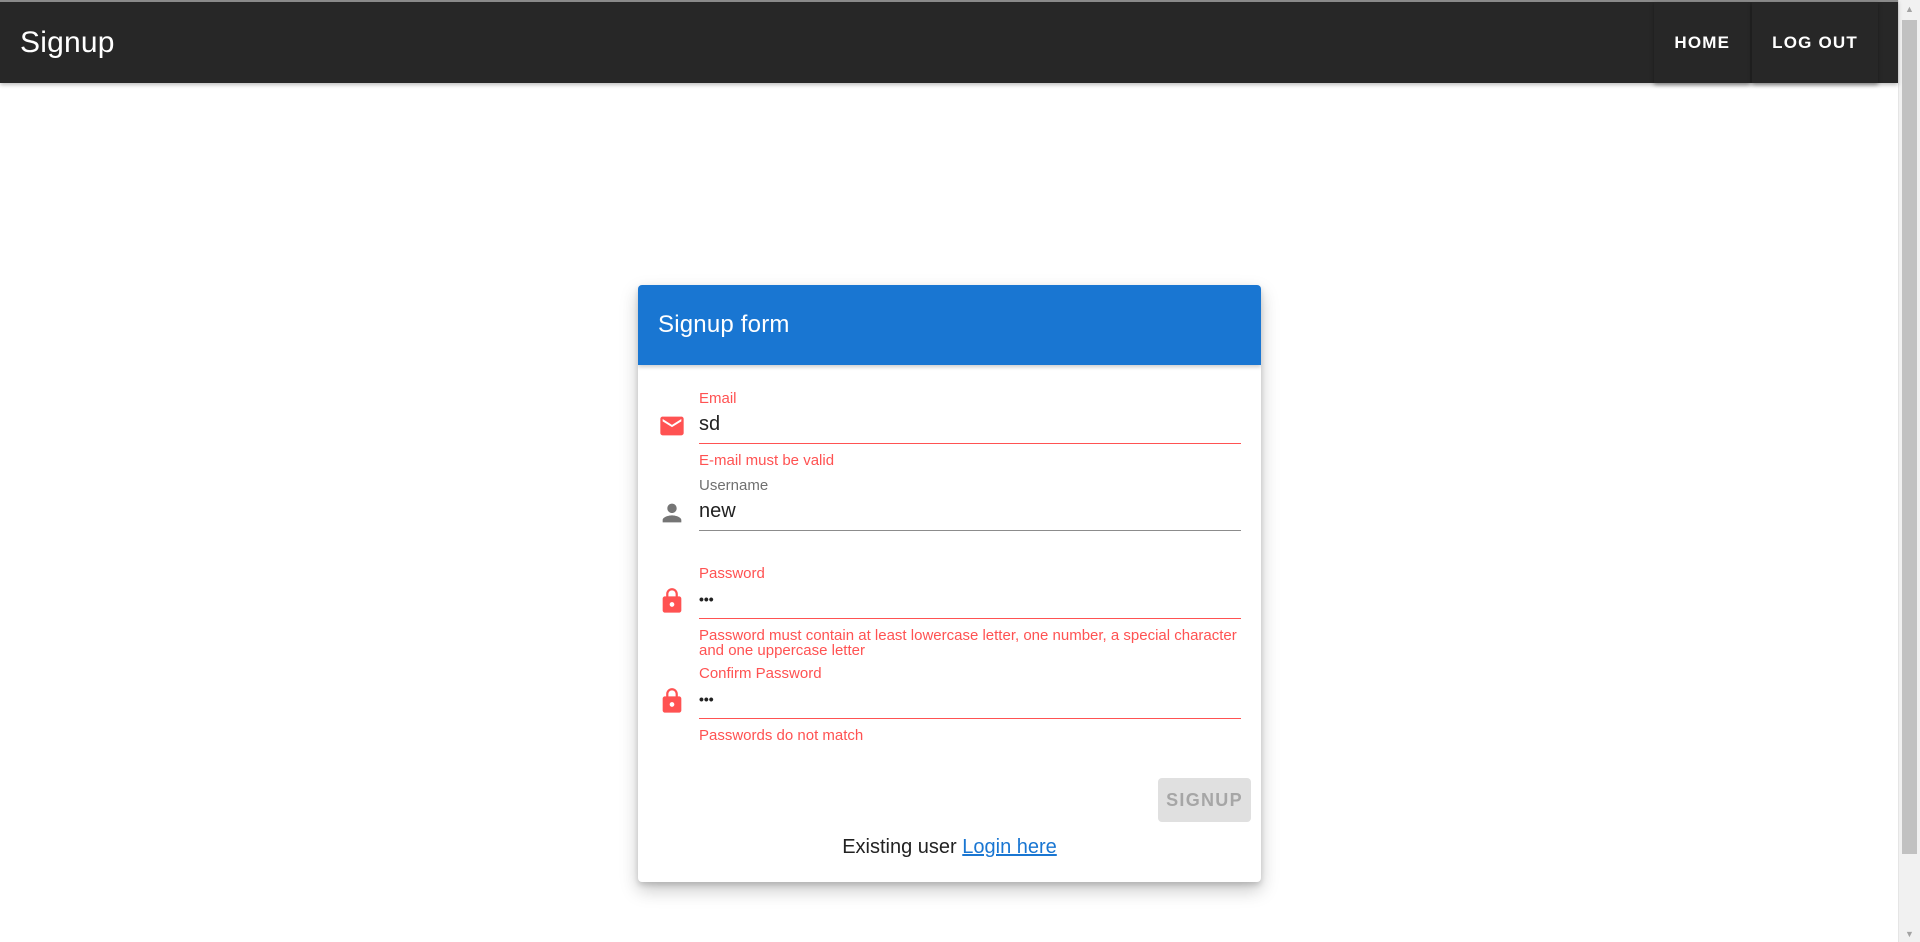 This screenshot has width=1920, height=942. What do you see at coordinates (672, 513) in the screenshot?
I see `person-icon` at bounding box center [672, 513].